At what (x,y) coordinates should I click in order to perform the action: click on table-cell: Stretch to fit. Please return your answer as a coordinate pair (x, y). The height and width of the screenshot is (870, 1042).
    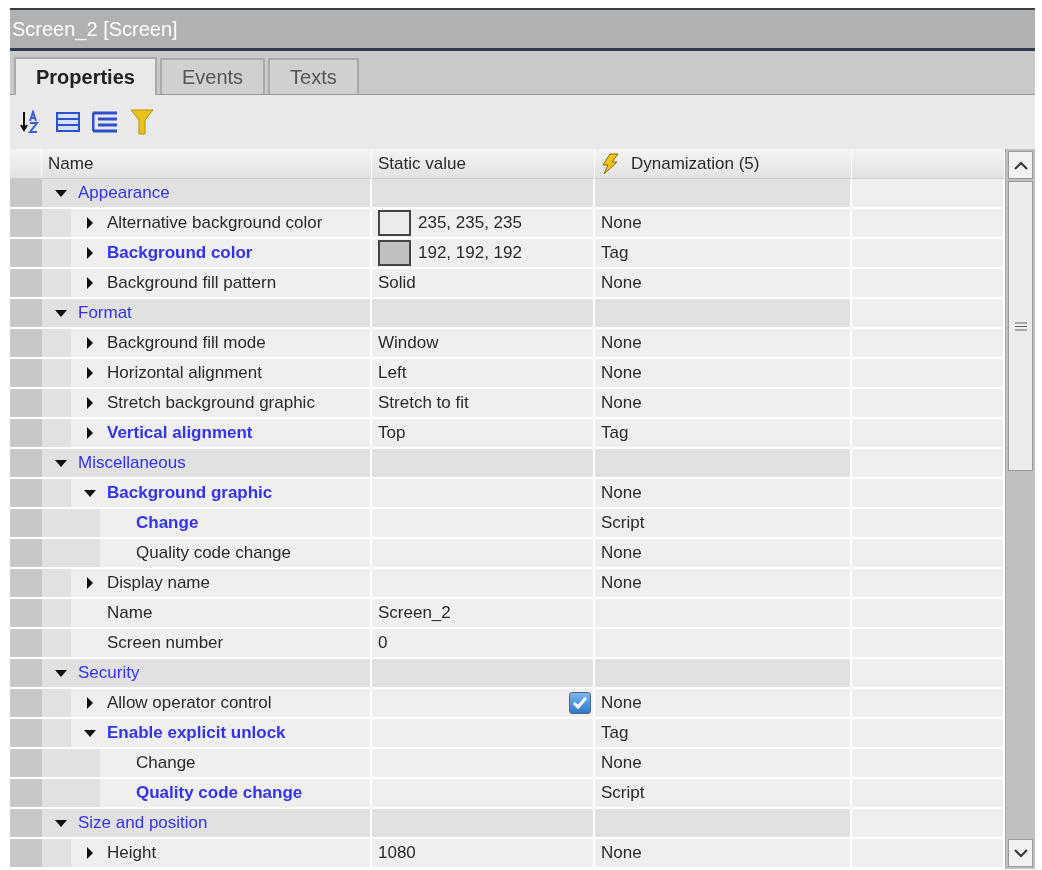
    Looking at the image, I should click on (483, 404).